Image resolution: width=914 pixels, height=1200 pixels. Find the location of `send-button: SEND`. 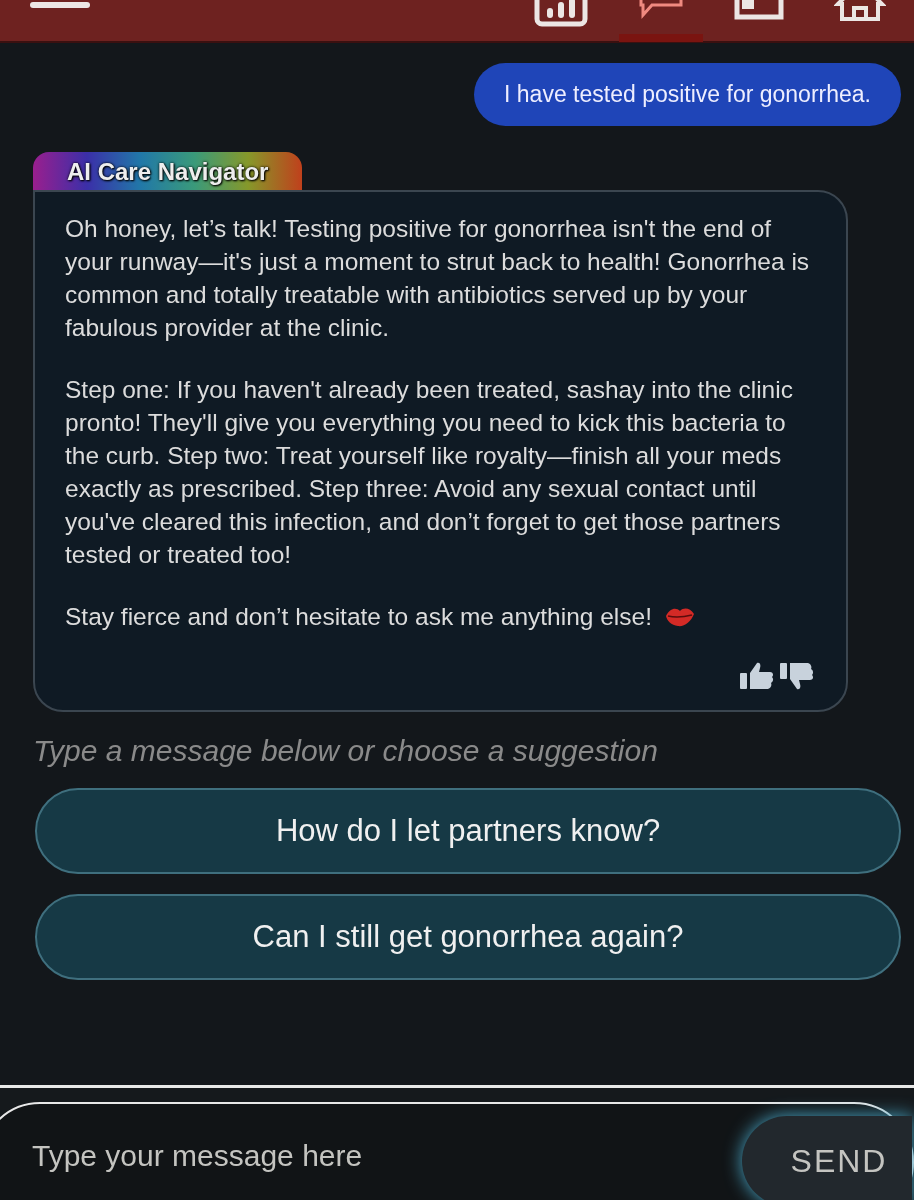

send-button: SEND is located at coordinates (827, 1158).